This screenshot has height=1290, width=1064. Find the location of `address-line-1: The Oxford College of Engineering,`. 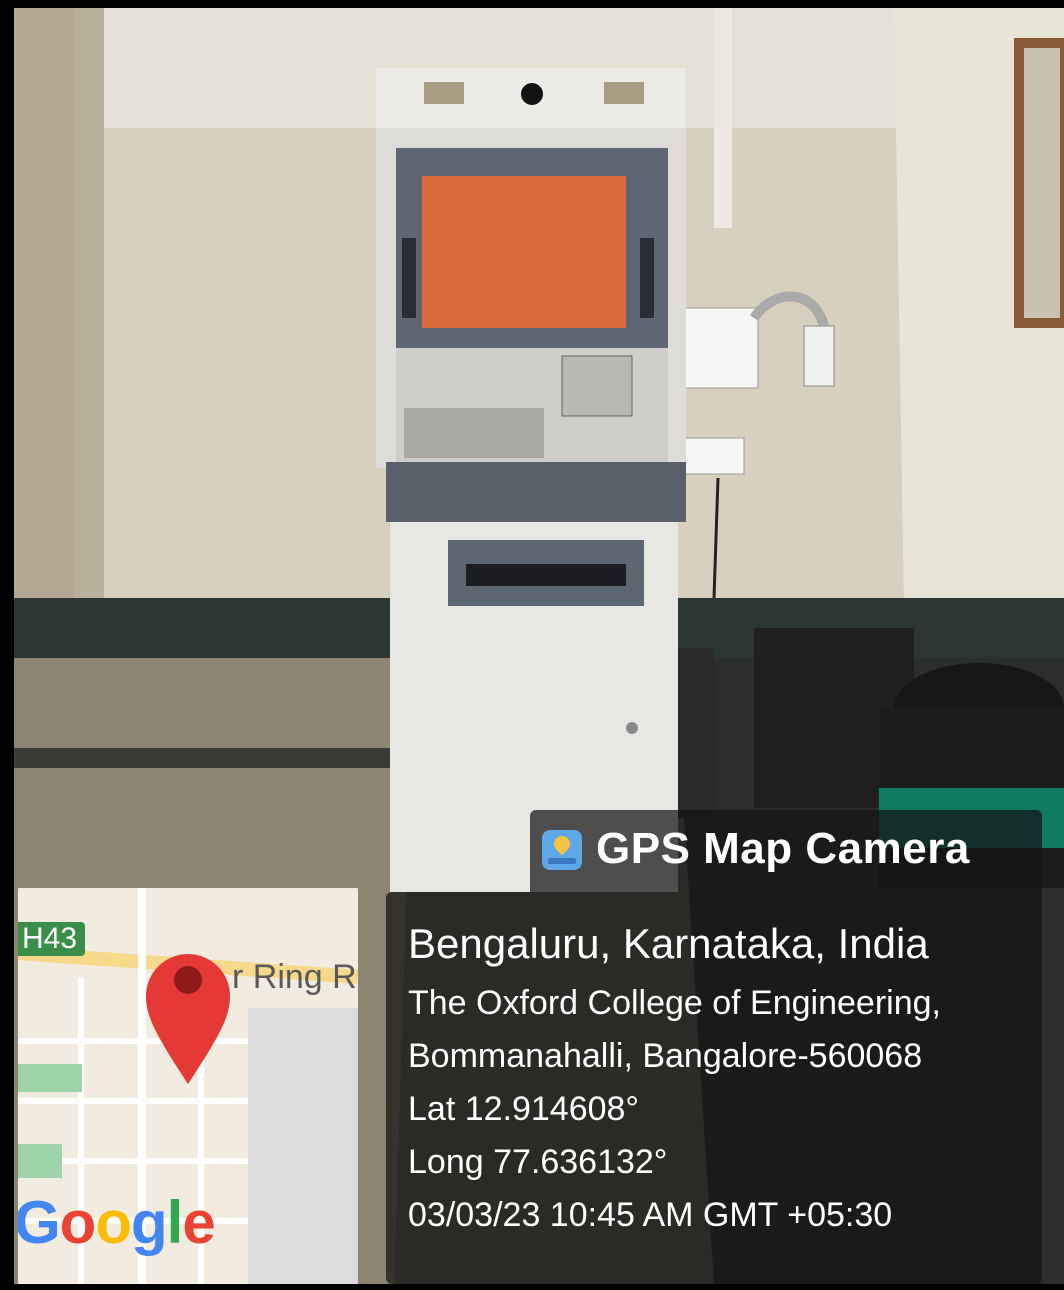

address-line-1: The Oxford College of Engineering, is located at coordinates (674, 1003).